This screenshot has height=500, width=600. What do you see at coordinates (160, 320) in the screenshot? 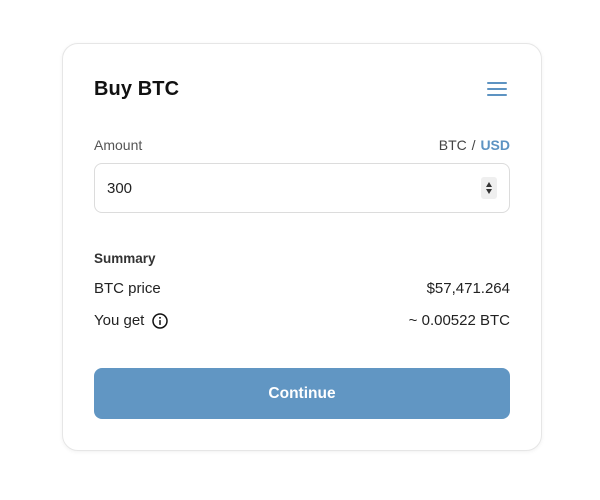
I see `info-icon` at bounding box center [160, 320].